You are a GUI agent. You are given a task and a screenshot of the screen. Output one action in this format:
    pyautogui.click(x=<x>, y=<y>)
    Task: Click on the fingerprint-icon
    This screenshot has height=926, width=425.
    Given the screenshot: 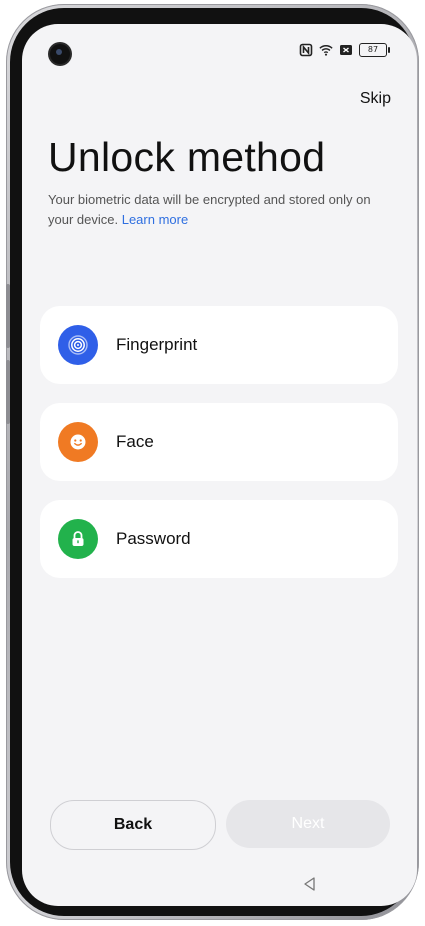 What is the action you would take?
    pyautogui.click(x=78, y=345)
    